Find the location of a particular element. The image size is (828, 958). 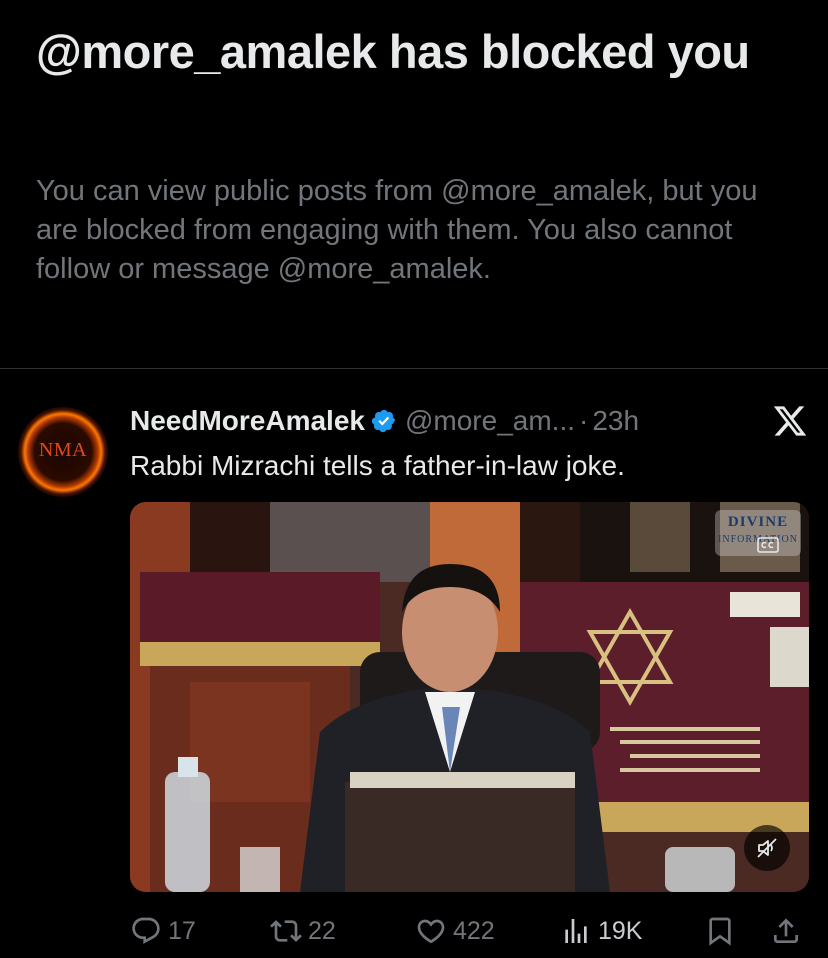

views-count: 19K is located at coordinates (620, 930).